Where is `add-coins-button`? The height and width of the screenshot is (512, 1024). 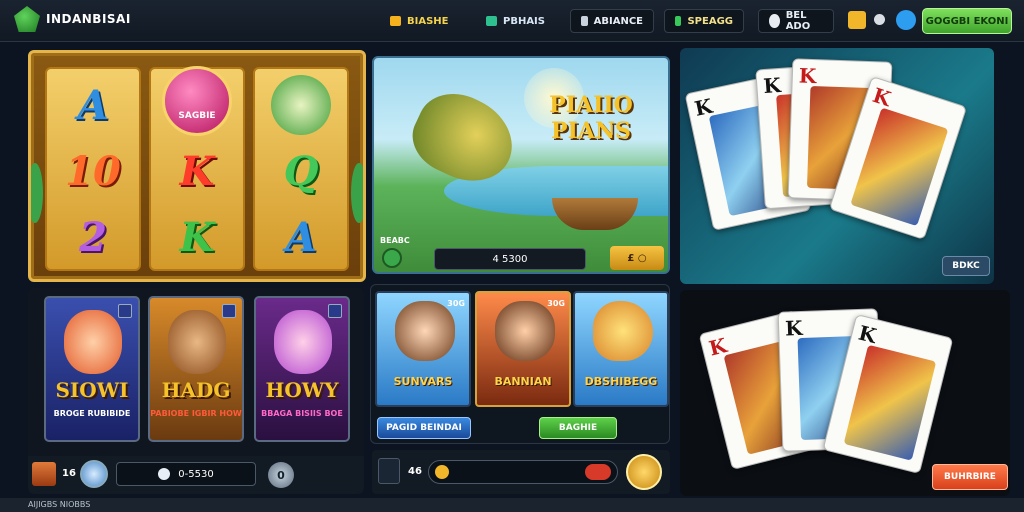
add-coins-button is located at coordinates (598, 472).